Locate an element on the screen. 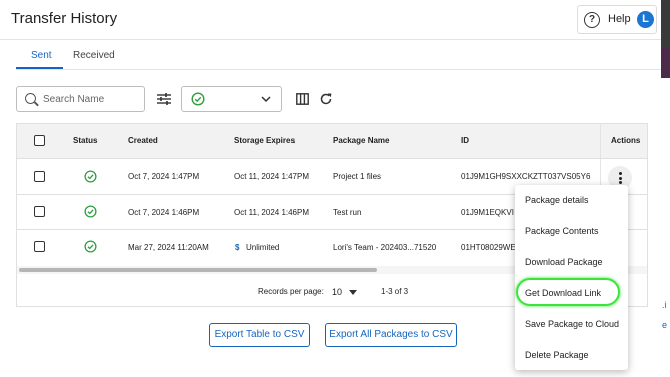 This screenshot has width=670, height=377. expires-cell: Unlimited is located at coordinates (263, 247).